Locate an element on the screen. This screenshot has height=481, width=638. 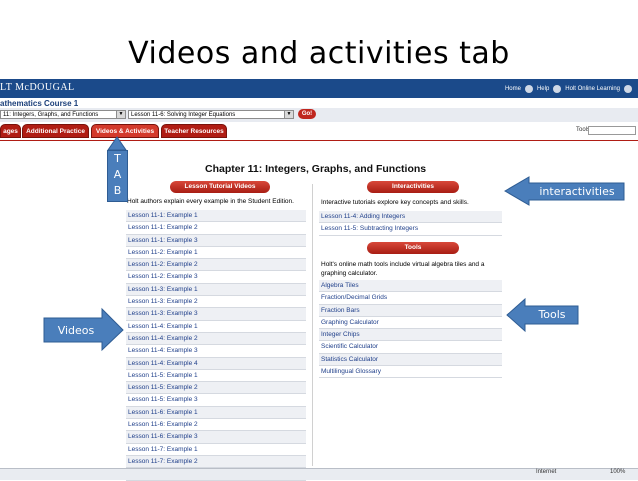
up-arrow-icon is located at coordinates (117, 143).